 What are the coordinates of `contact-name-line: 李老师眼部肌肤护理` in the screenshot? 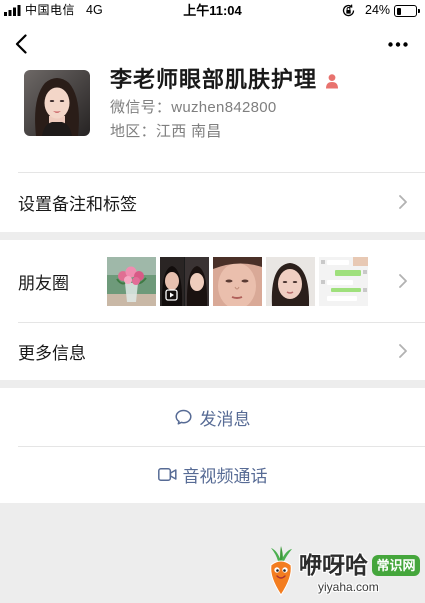 It's located at (224, 80).